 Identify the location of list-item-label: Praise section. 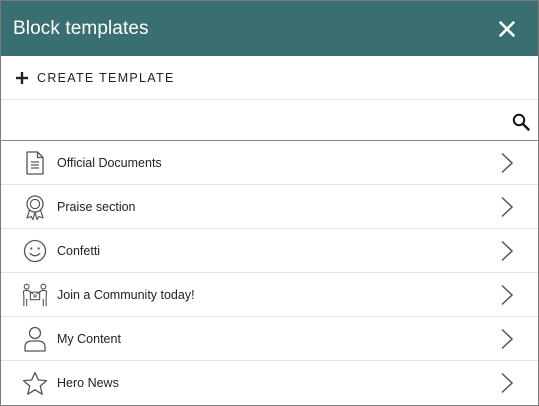
(96, 206).